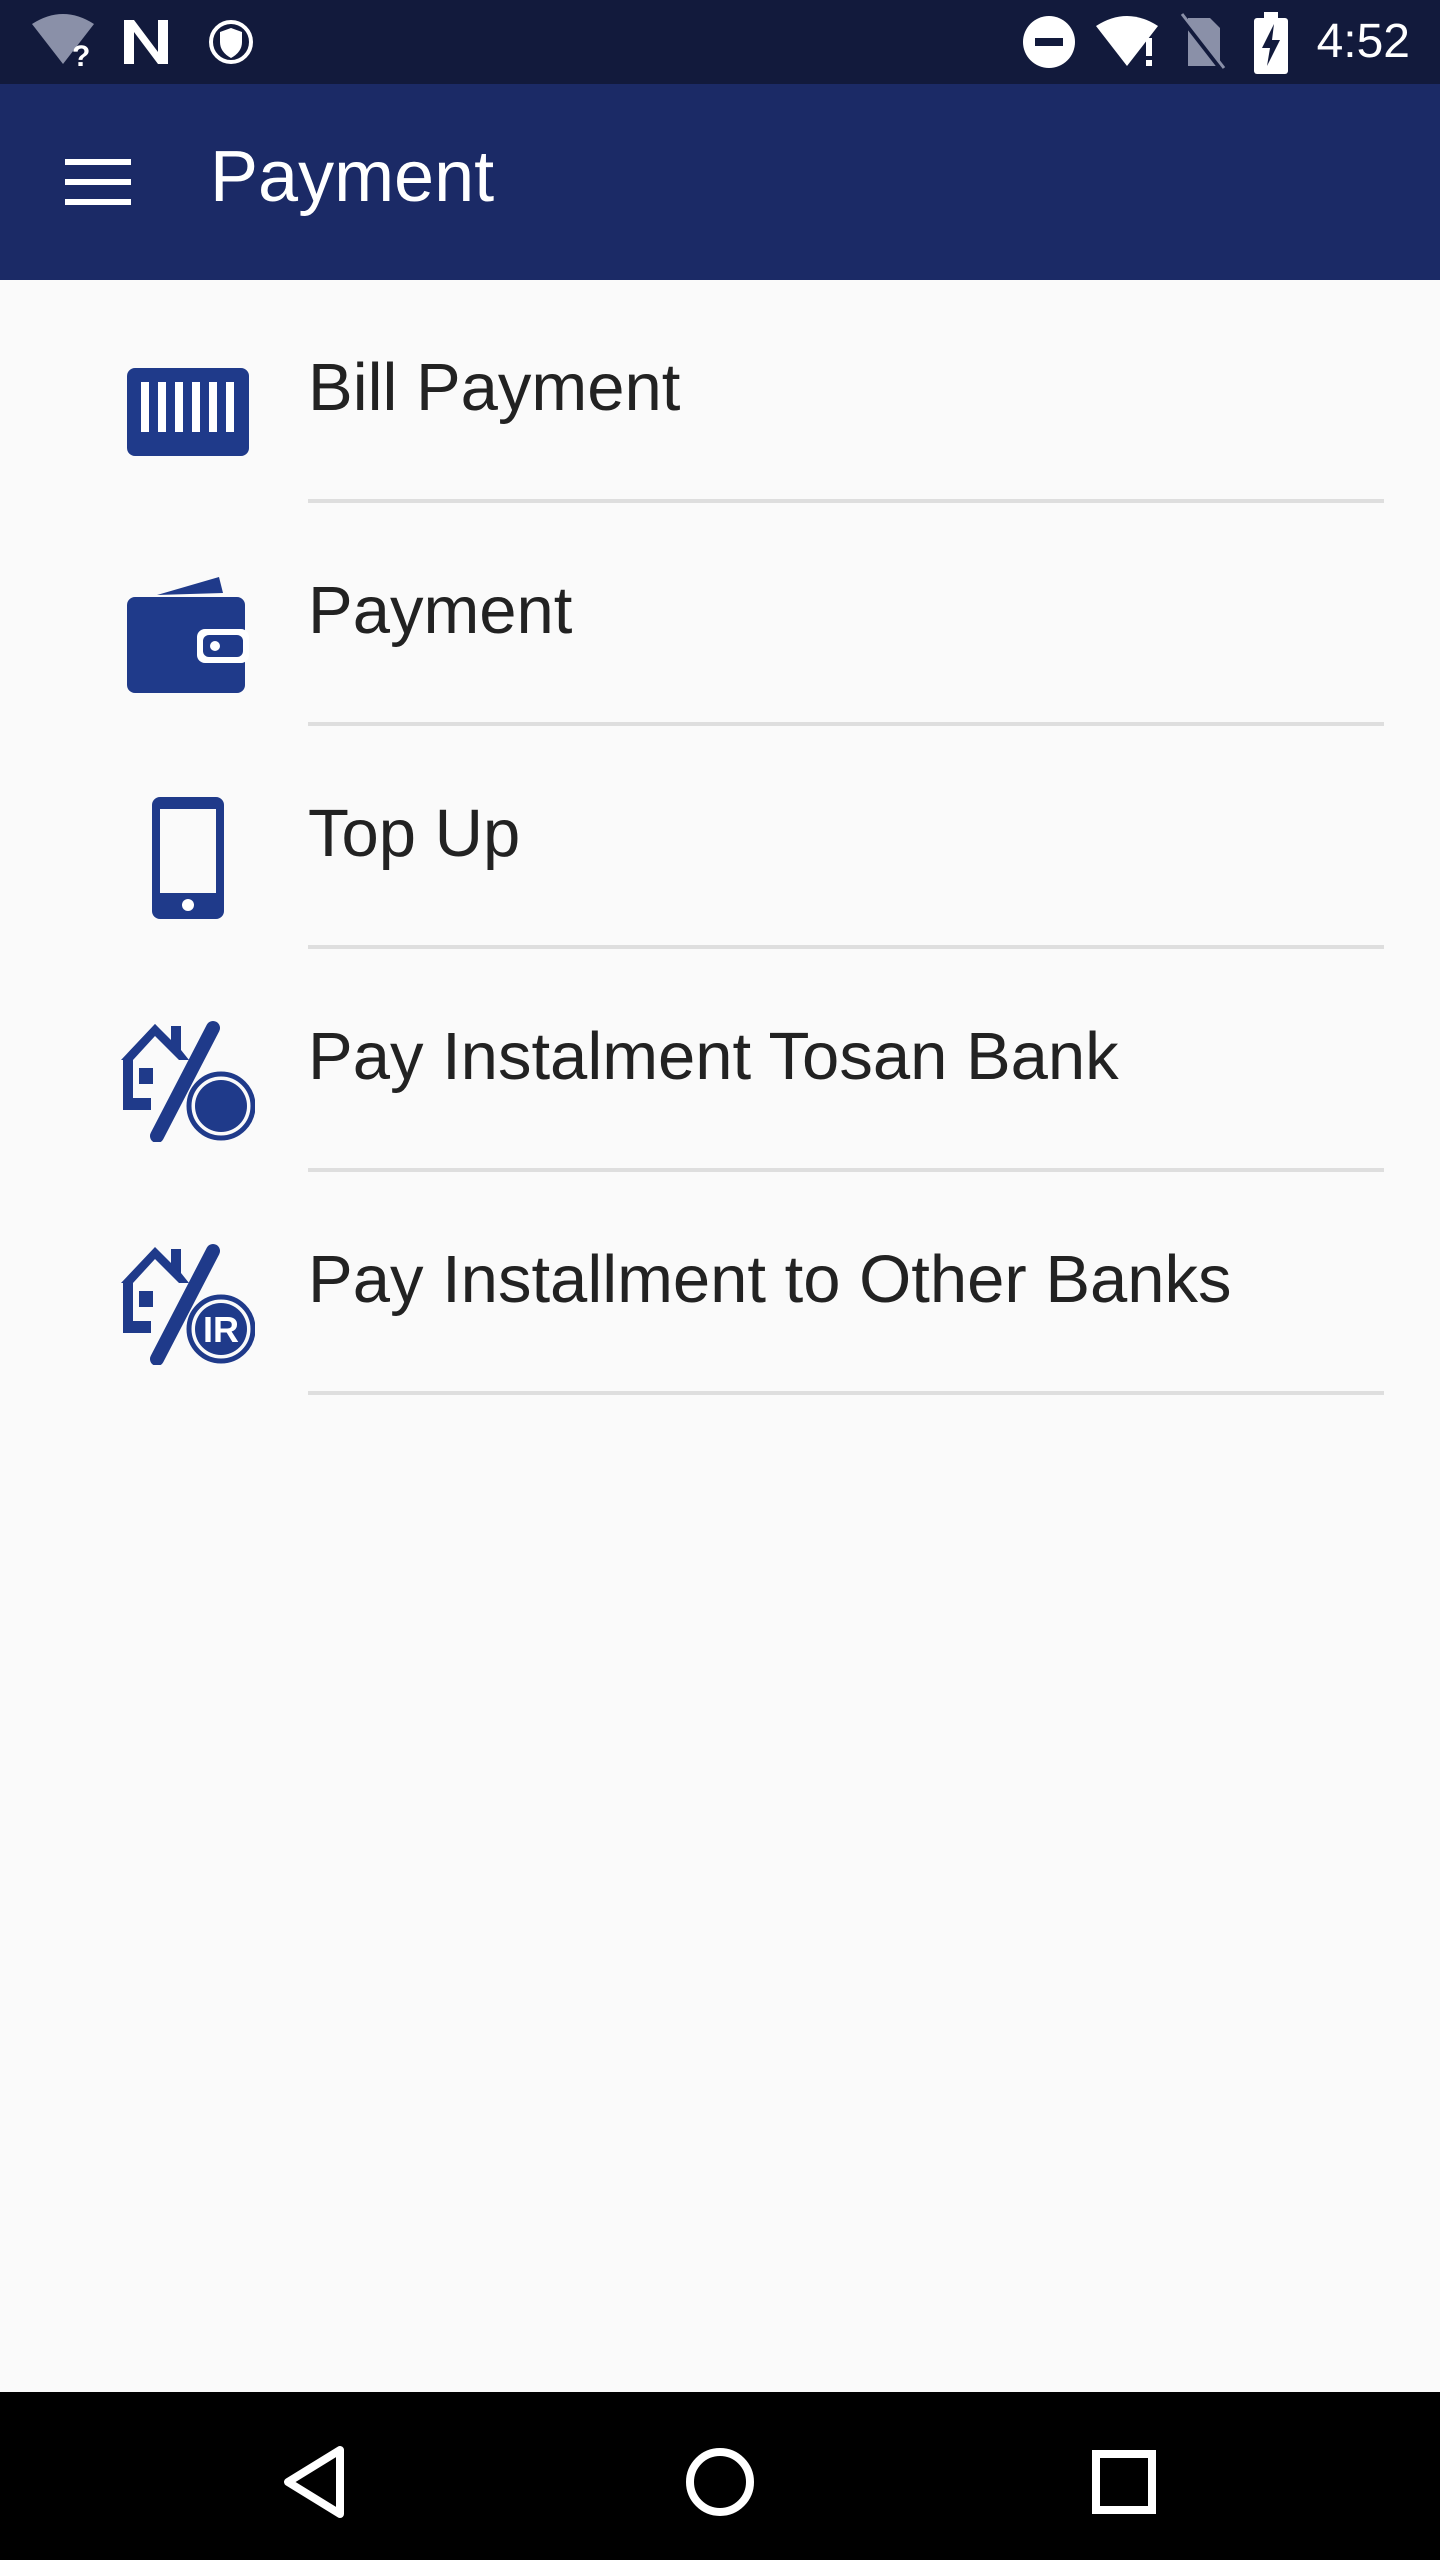 This screenshot has height=2560, width=1440. I want to click on list-item-label: Pay Installment to Other Banks, so click(770, 1279).